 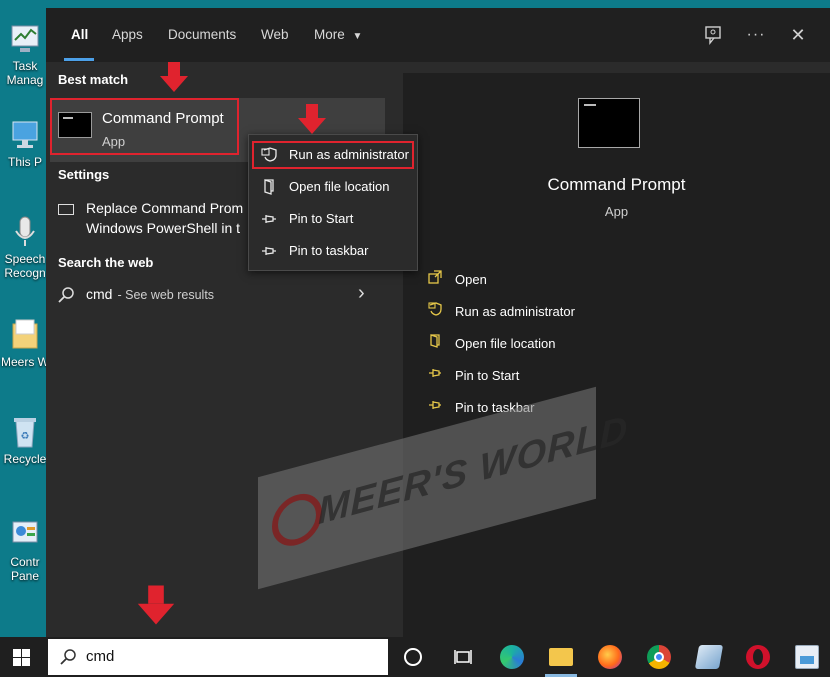 I want to click on shield-icon, so click(x=435, y=312).